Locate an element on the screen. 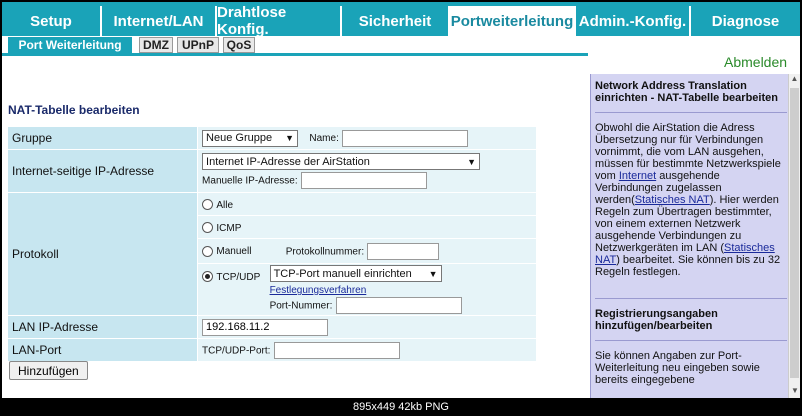 This screenshot has height=416, width=802. name-label: Name: is located at coordinates (324, 139).